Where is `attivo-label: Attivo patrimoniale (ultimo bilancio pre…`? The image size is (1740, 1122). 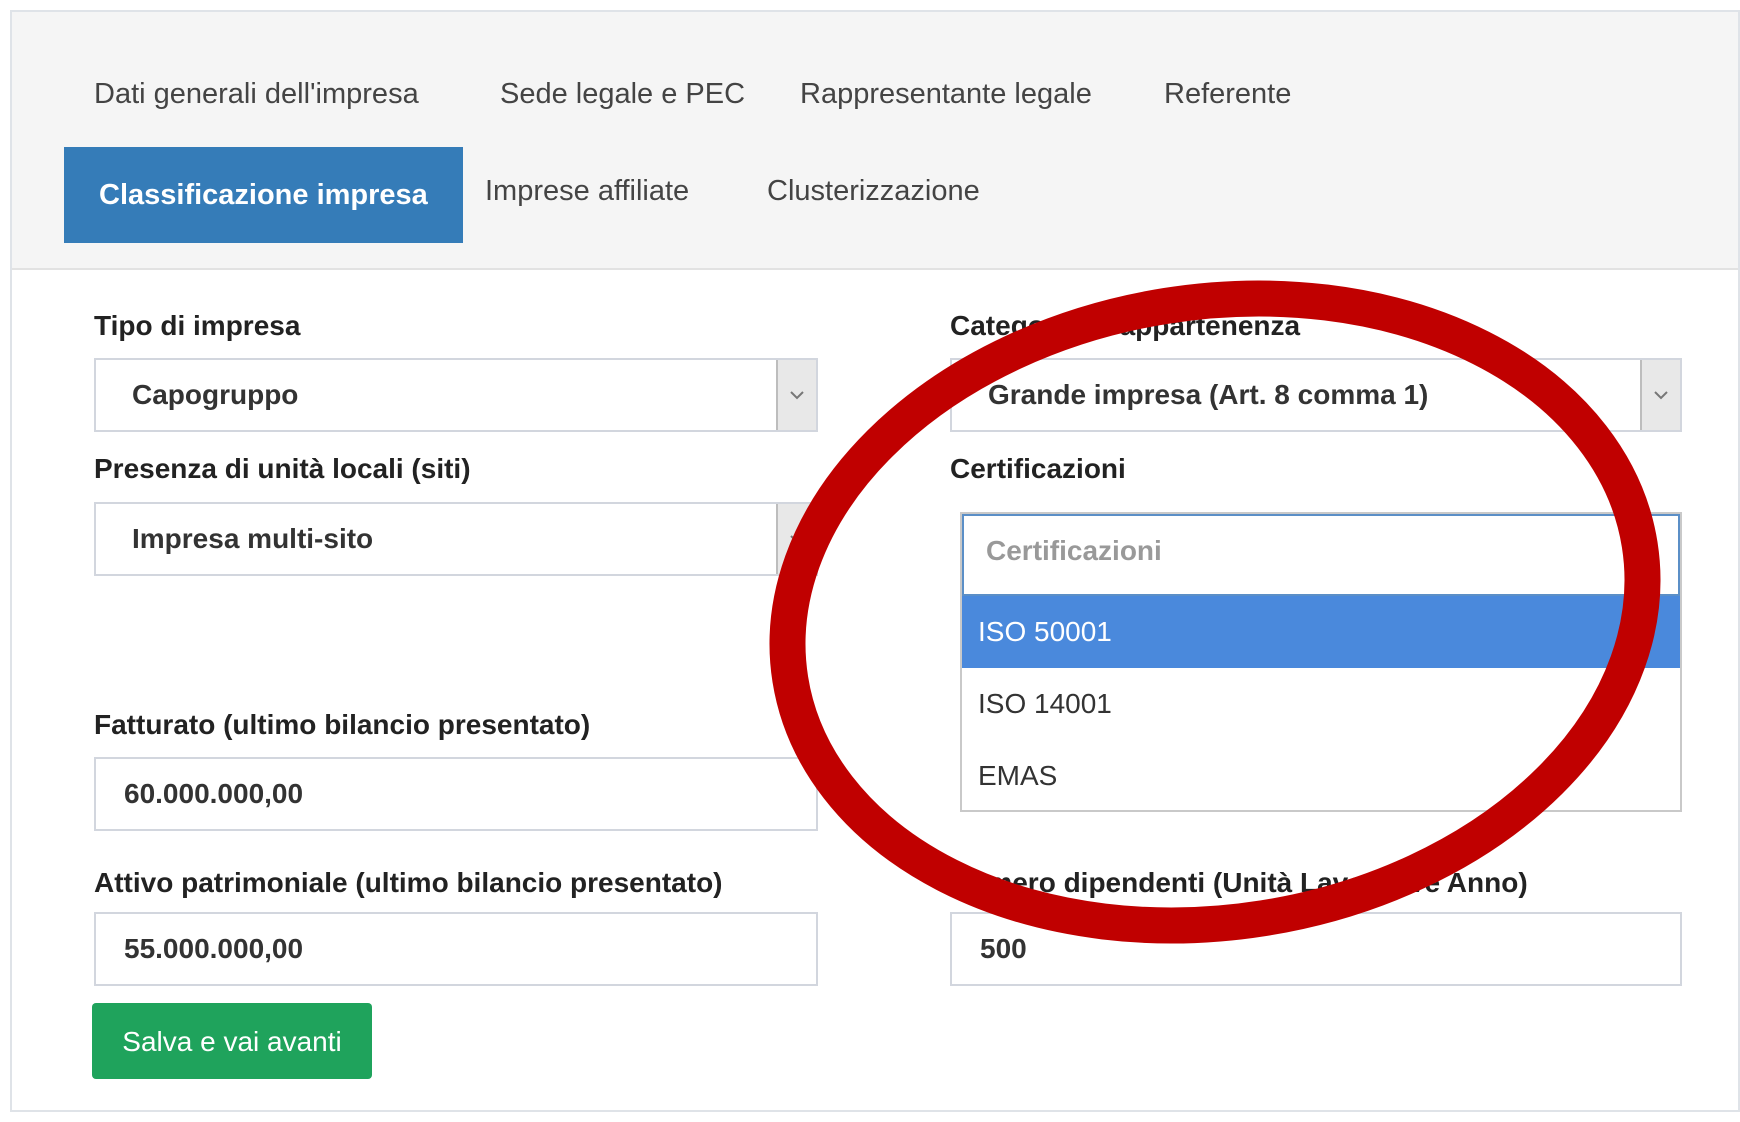 attivo-label: Attivo patrimoniale (ultimo bilancio pre… is located at coordinates (408, 882).